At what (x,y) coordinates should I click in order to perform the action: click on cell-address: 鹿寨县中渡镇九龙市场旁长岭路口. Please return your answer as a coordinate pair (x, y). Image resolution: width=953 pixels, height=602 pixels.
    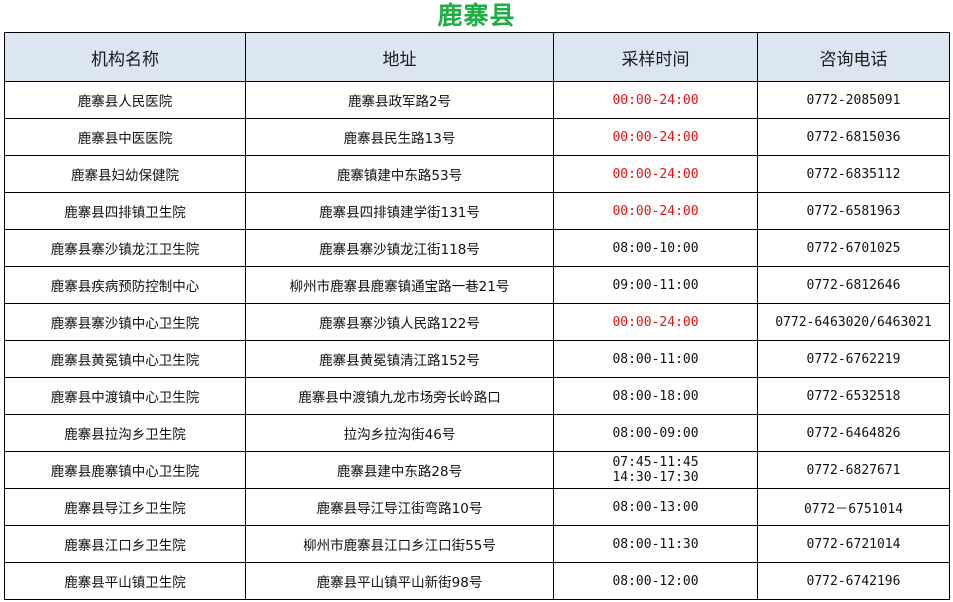
    Looking at the image, I should click on (399, 396).